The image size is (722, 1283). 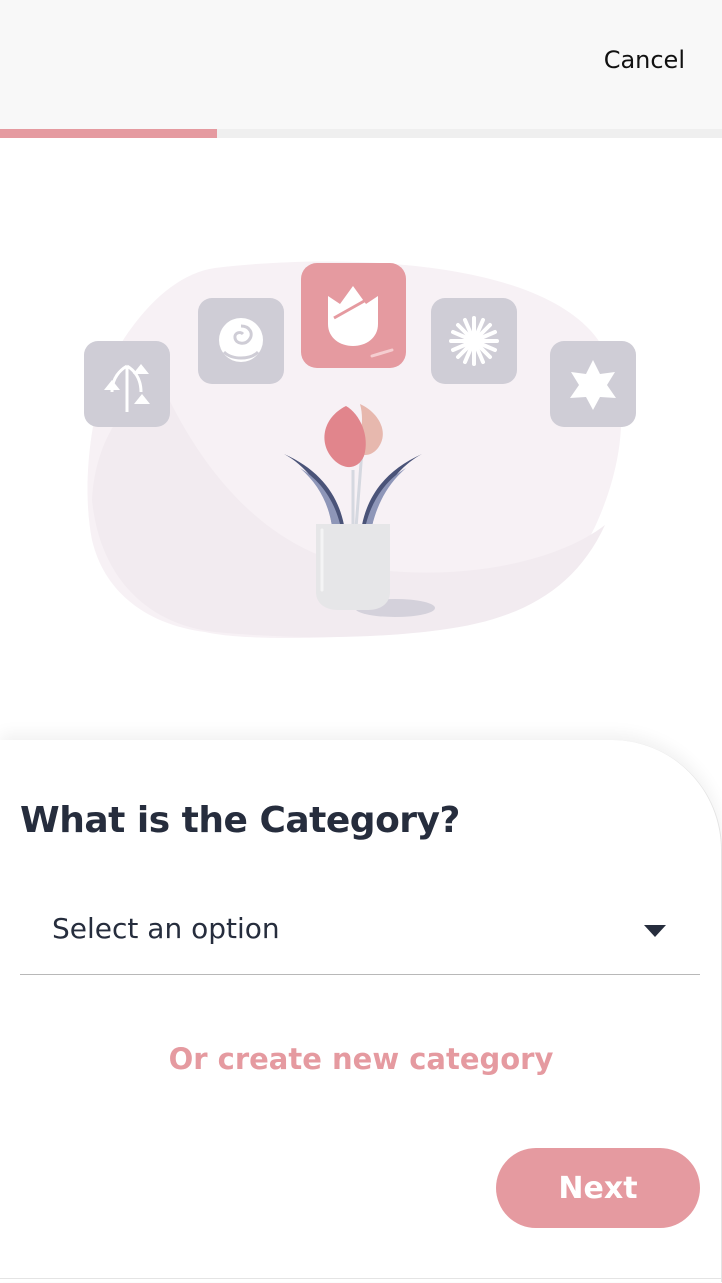 I want to click on daisy-icon, so click(x=474, y=341).